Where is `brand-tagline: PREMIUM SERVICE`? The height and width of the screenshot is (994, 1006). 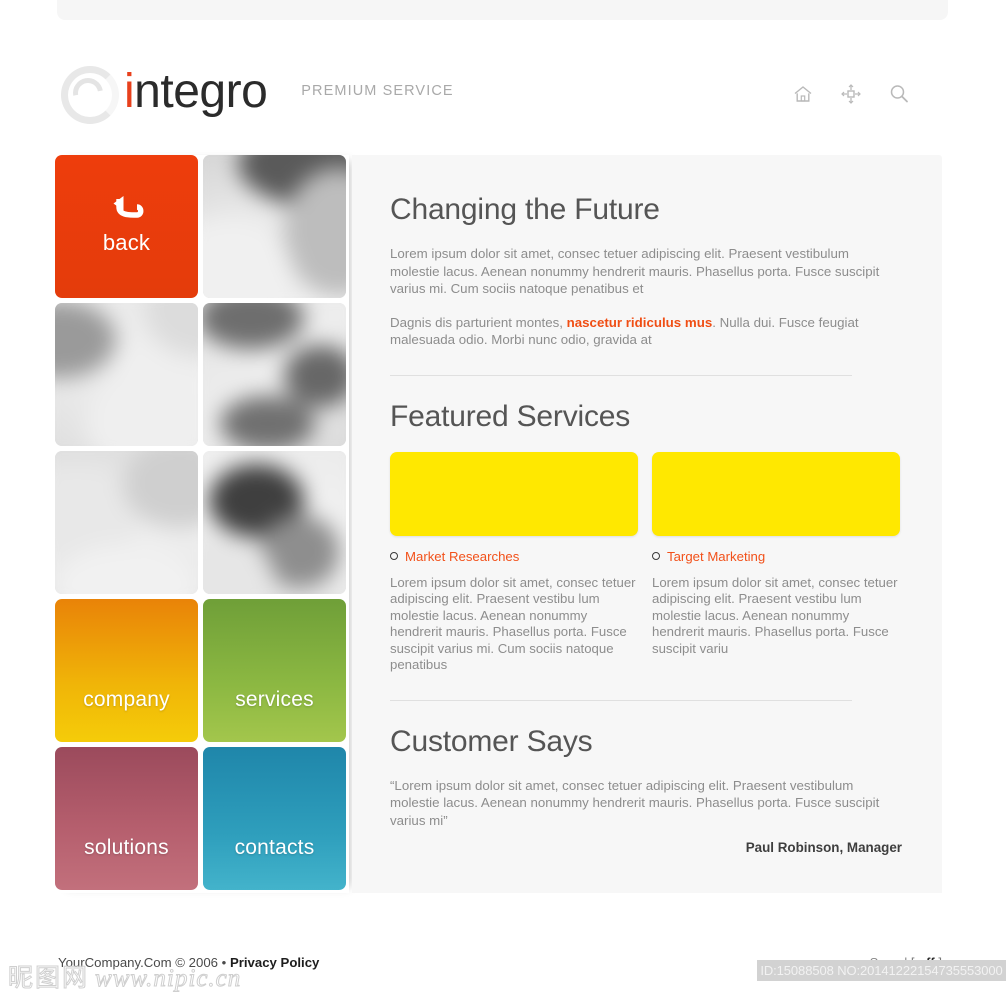 brand-tagline: PREMIUM SERVICE is located at coordinates (377, 91).